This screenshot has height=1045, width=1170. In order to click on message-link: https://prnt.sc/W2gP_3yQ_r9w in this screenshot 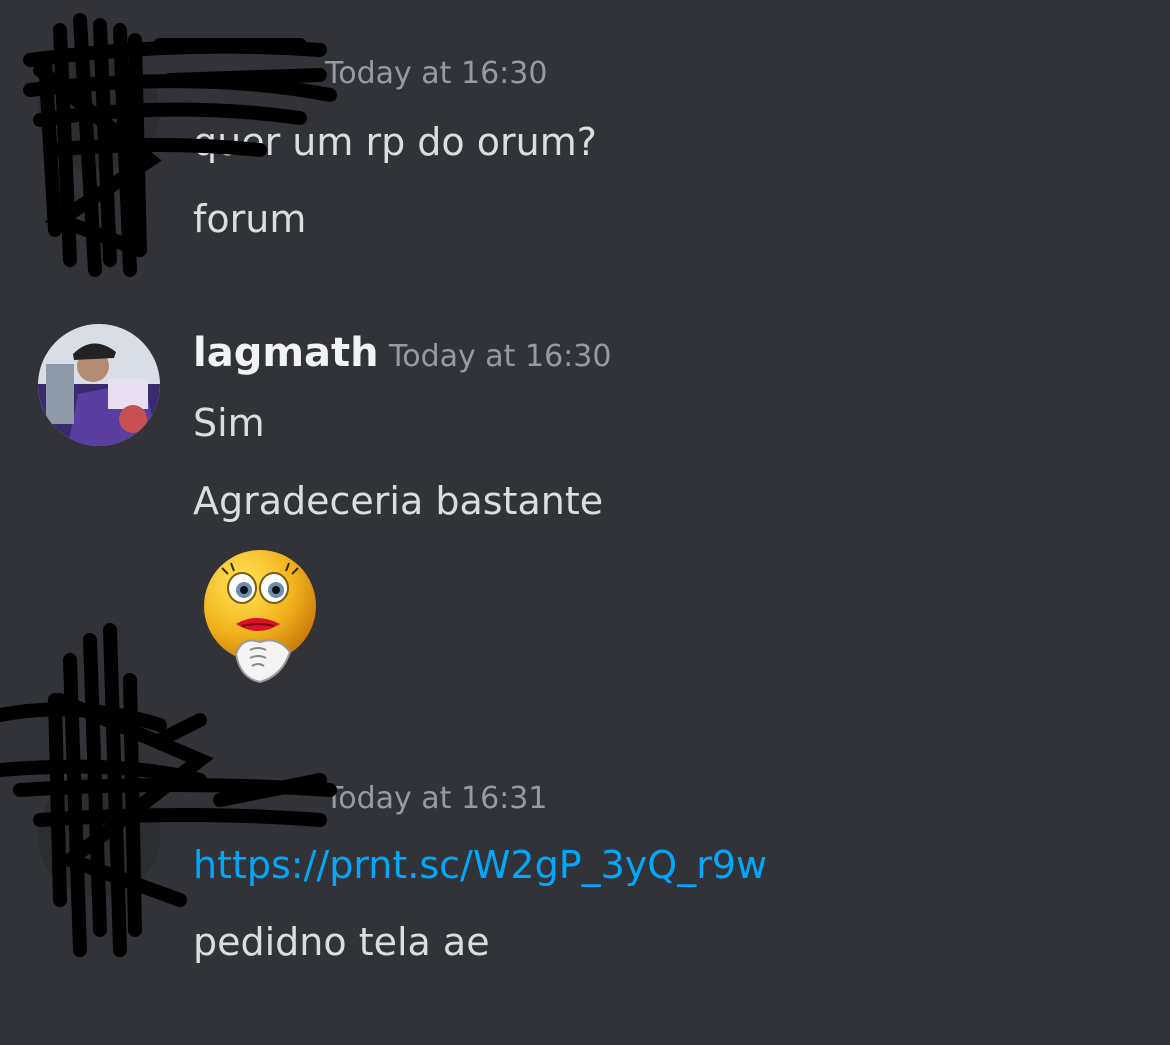, I will do `click(480, 865)`.